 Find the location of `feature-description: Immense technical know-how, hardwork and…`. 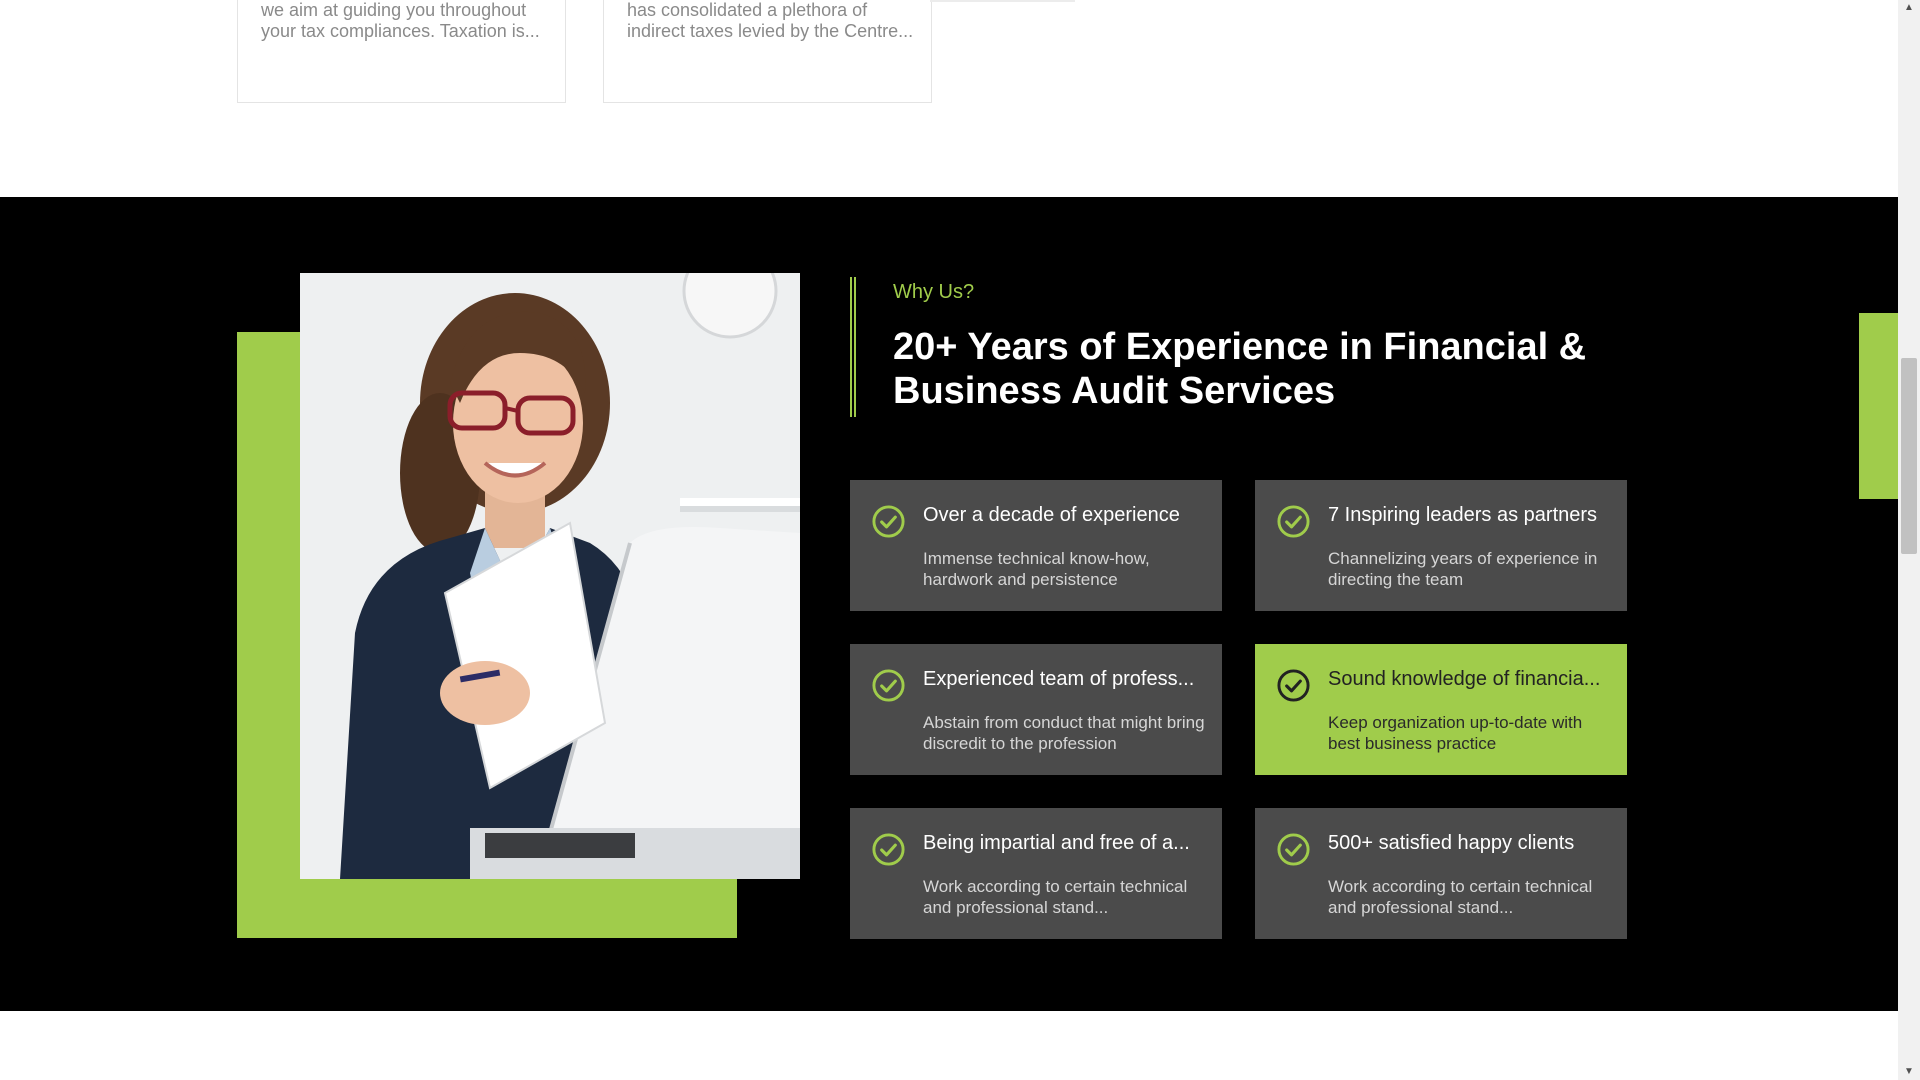

feature-description: Immense technical know-how, hardwork and… is located at coordinates (1036, 569).